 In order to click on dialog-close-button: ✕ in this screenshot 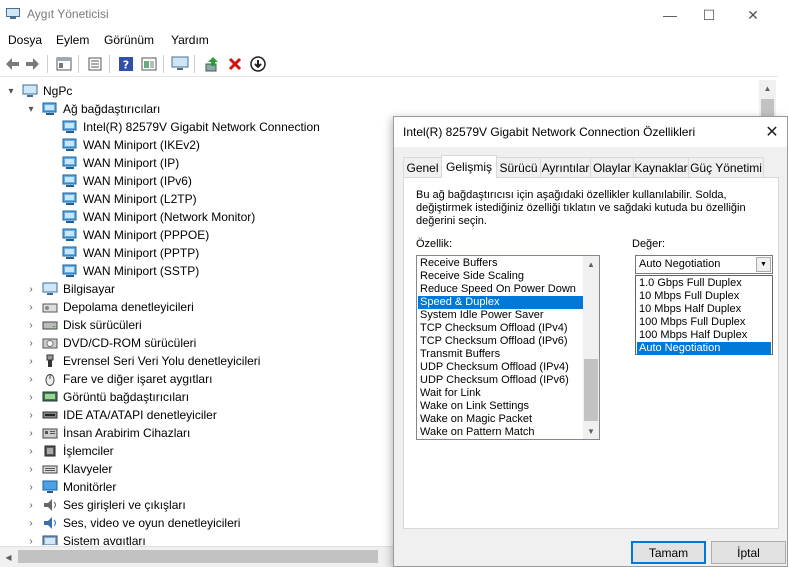, I will do `click(772, 132)`.